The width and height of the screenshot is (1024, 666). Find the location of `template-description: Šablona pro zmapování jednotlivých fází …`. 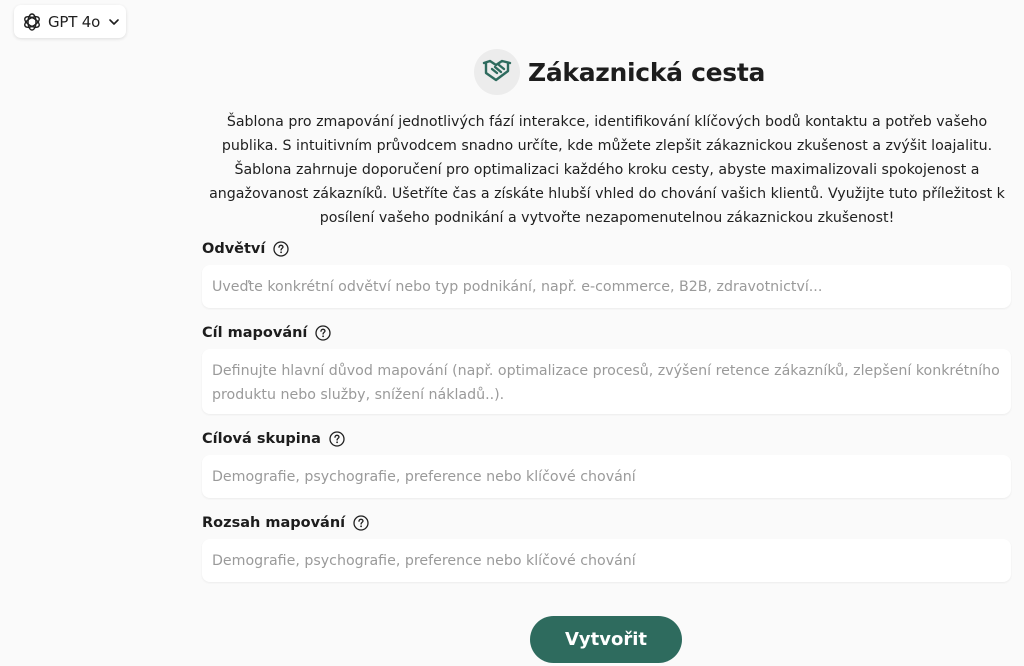

template-description: Šablona pro zmapování jednotlivých fází … is located at coordinates (607, 170).